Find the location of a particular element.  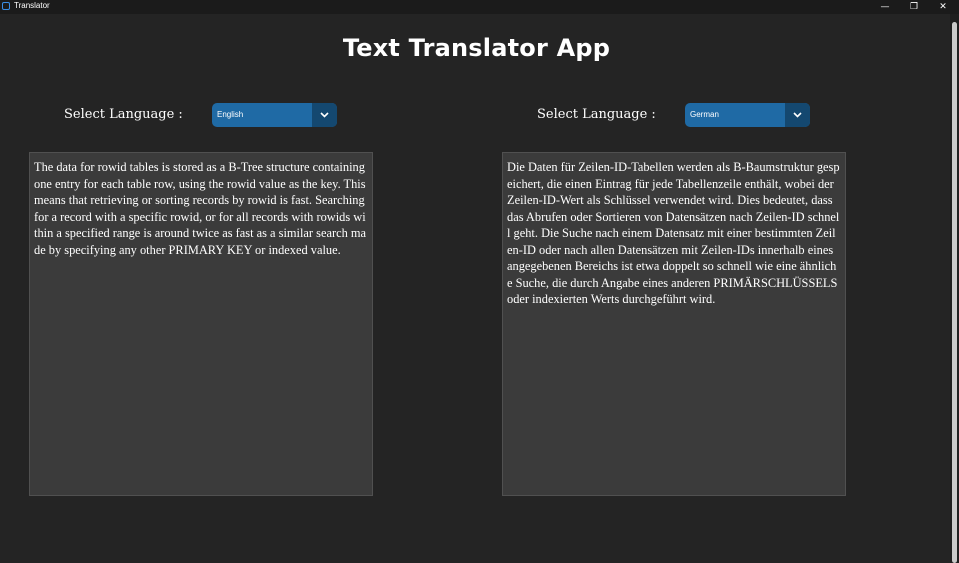

maximize-button: ❐ is located at coordinates (914, 7).